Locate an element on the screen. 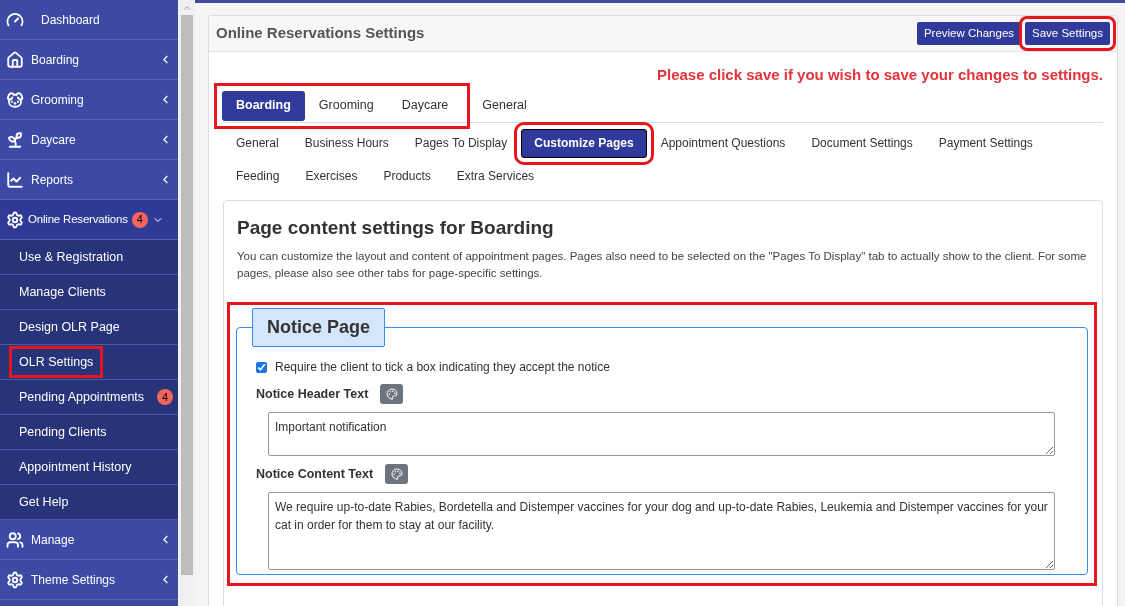  service-tab: Daycare is located at coordinates (425, 105).